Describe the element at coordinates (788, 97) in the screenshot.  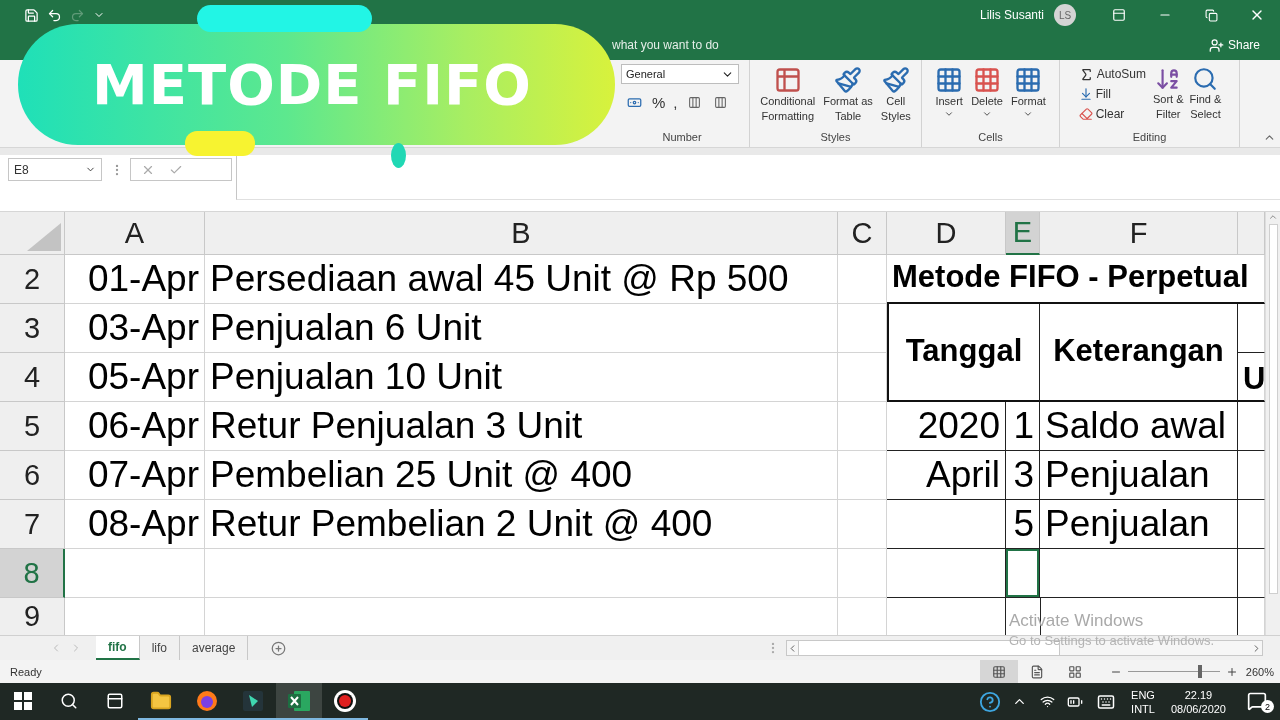
I see `styles-button: Conditional Formatting` at that location.